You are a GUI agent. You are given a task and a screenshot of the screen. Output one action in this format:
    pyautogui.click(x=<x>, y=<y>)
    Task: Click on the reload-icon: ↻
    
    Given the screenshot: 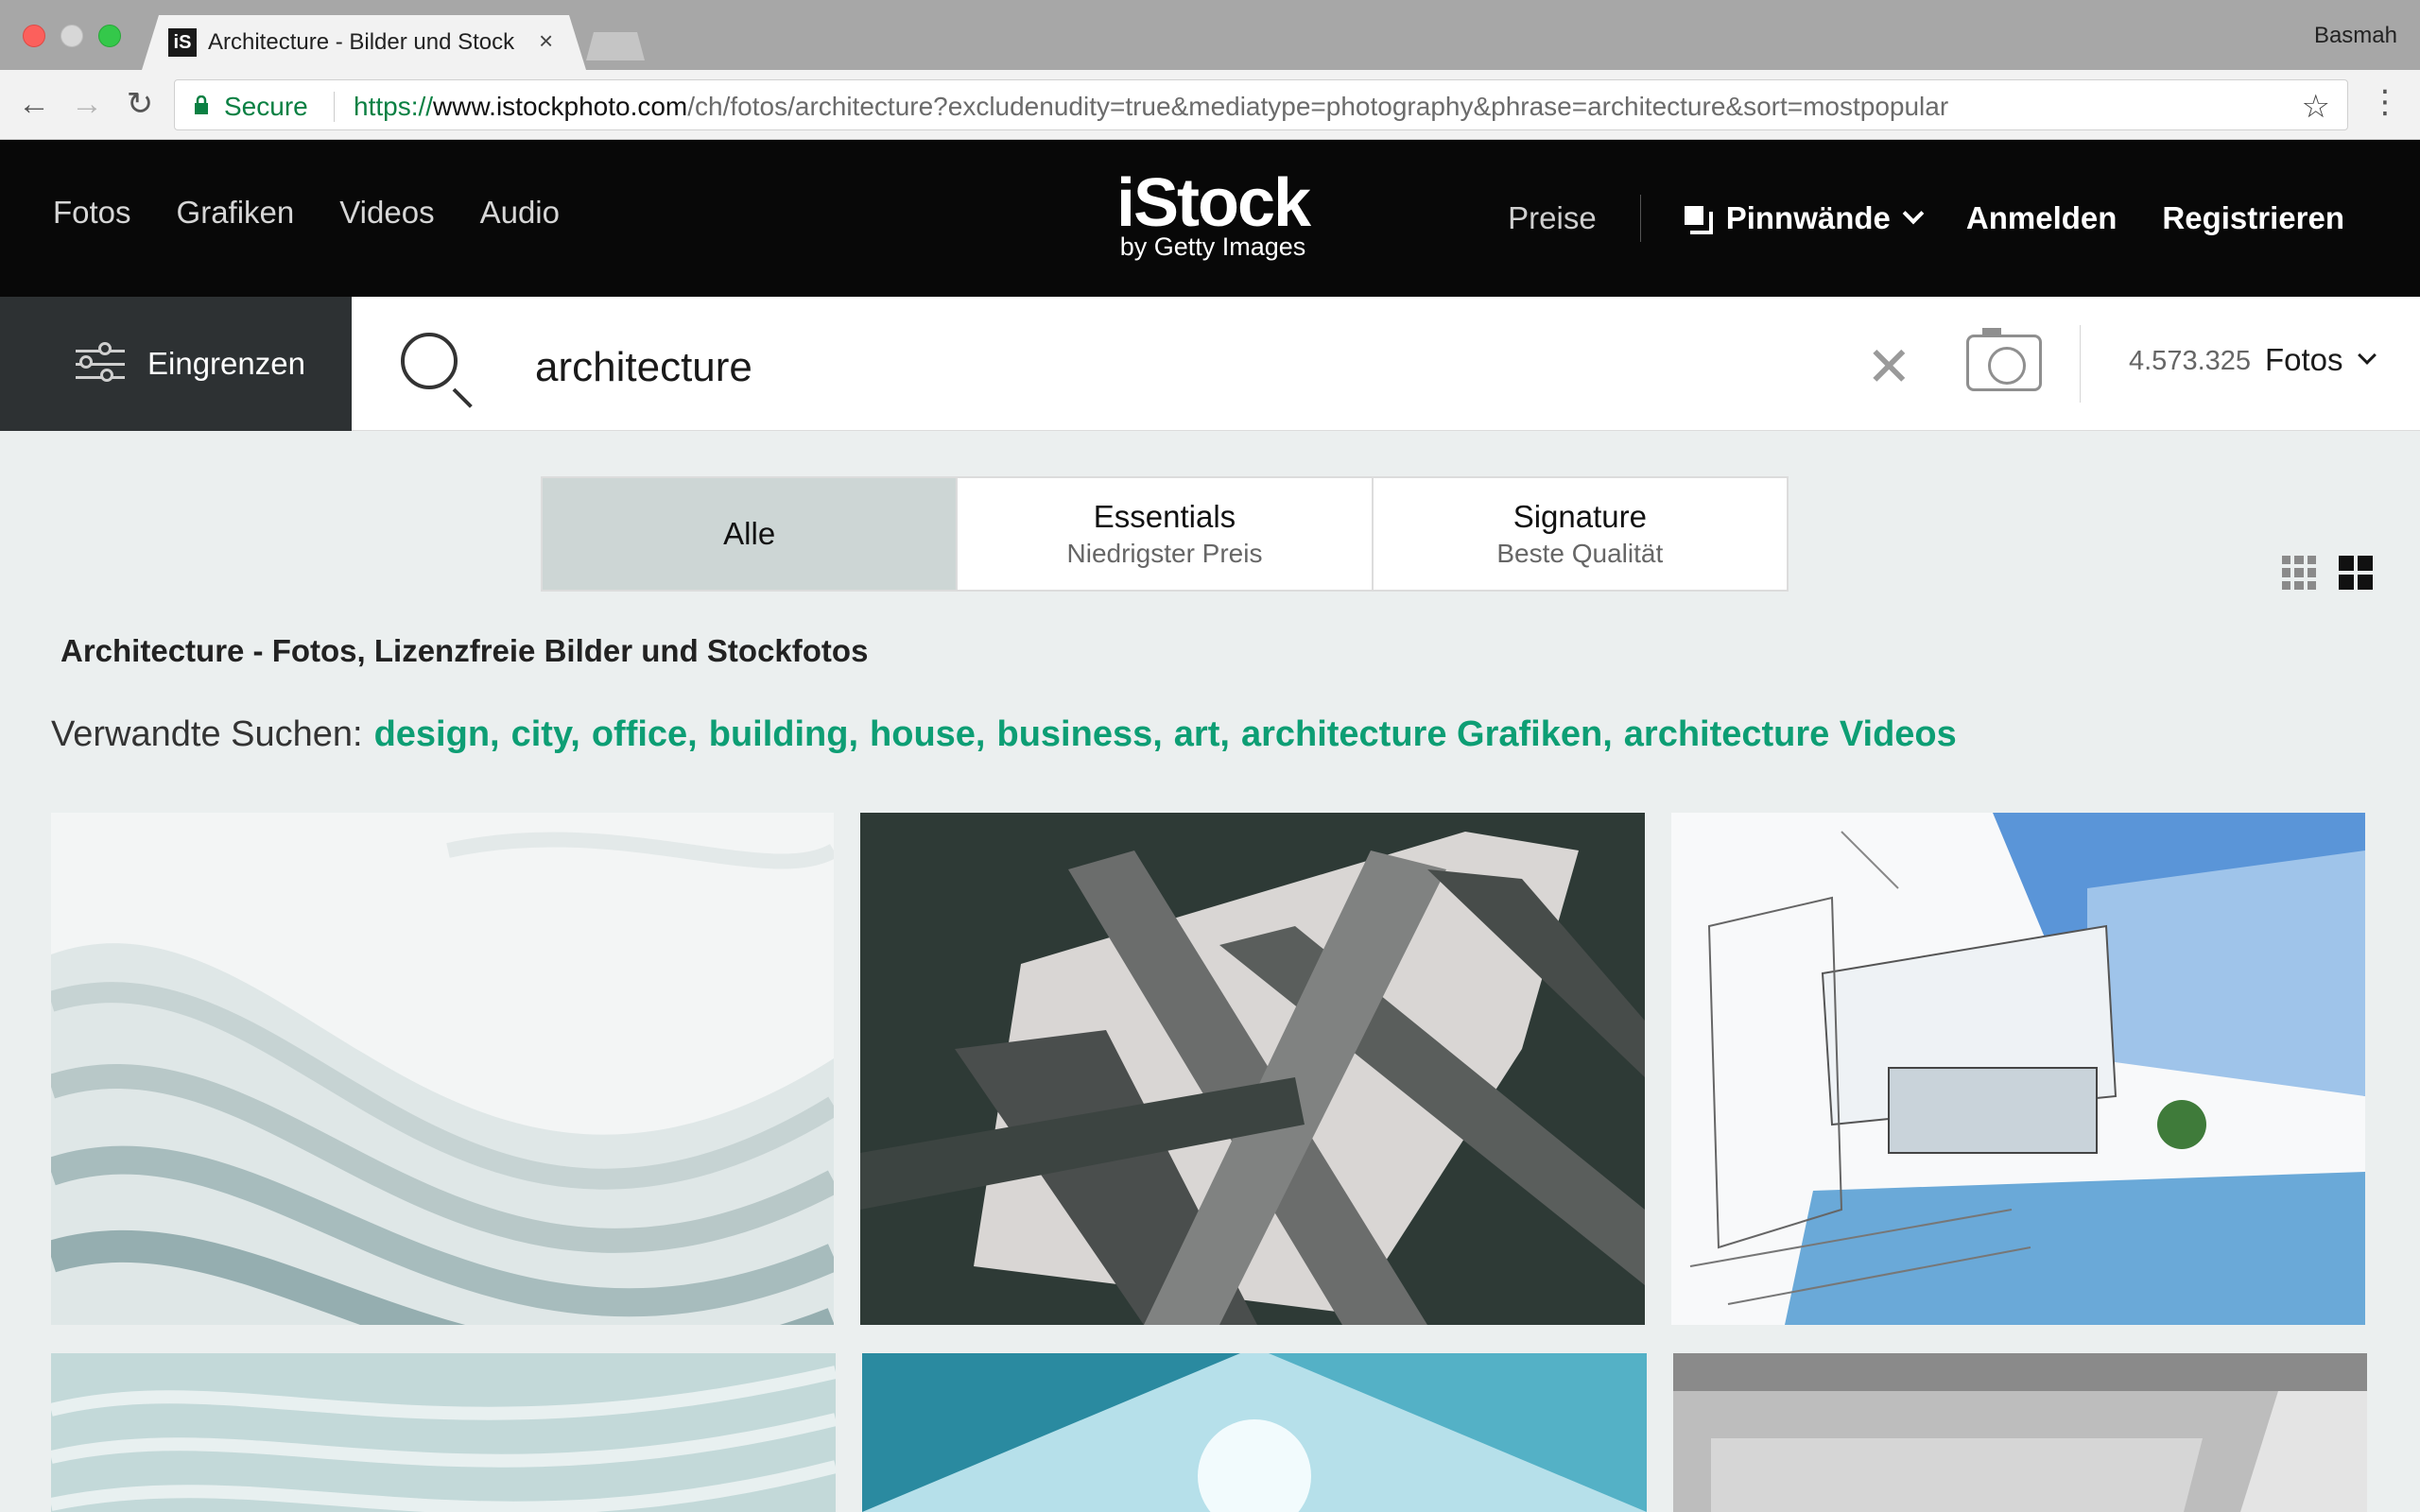 What is the action you would take?
    pyautogui.click(x=140, y=104)
    